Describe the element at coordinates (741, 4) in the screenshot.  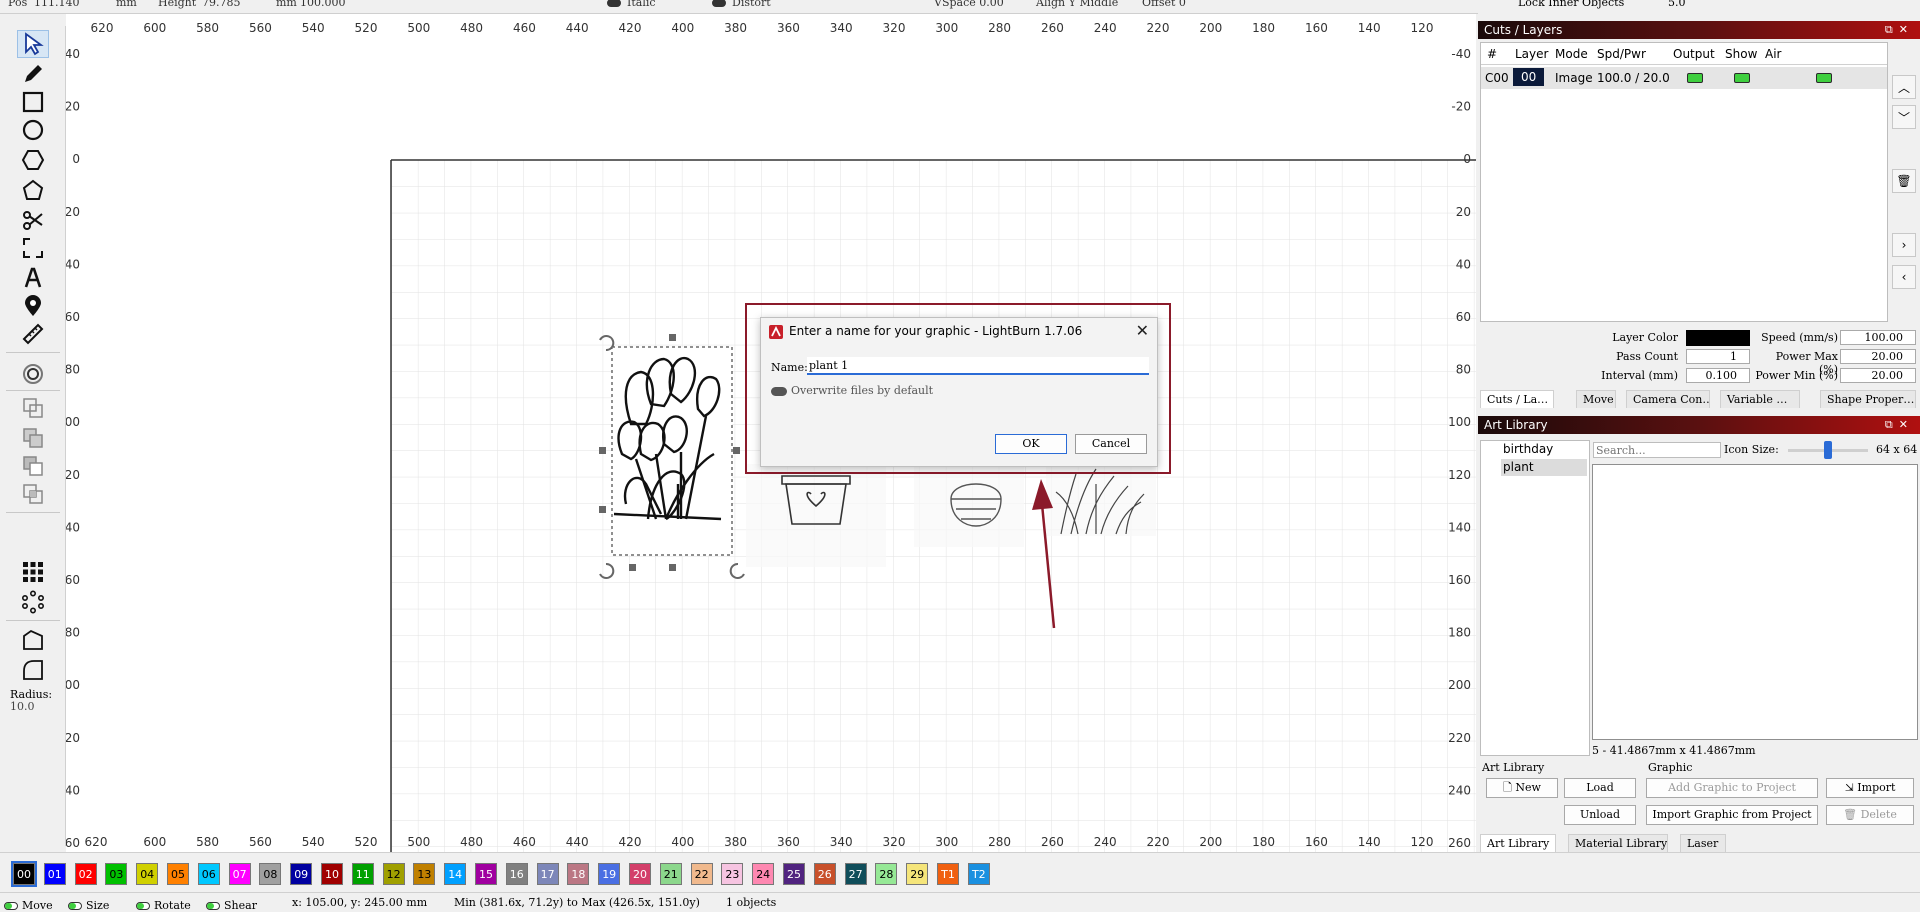
I see `distort-toggle: Distort` at that location.